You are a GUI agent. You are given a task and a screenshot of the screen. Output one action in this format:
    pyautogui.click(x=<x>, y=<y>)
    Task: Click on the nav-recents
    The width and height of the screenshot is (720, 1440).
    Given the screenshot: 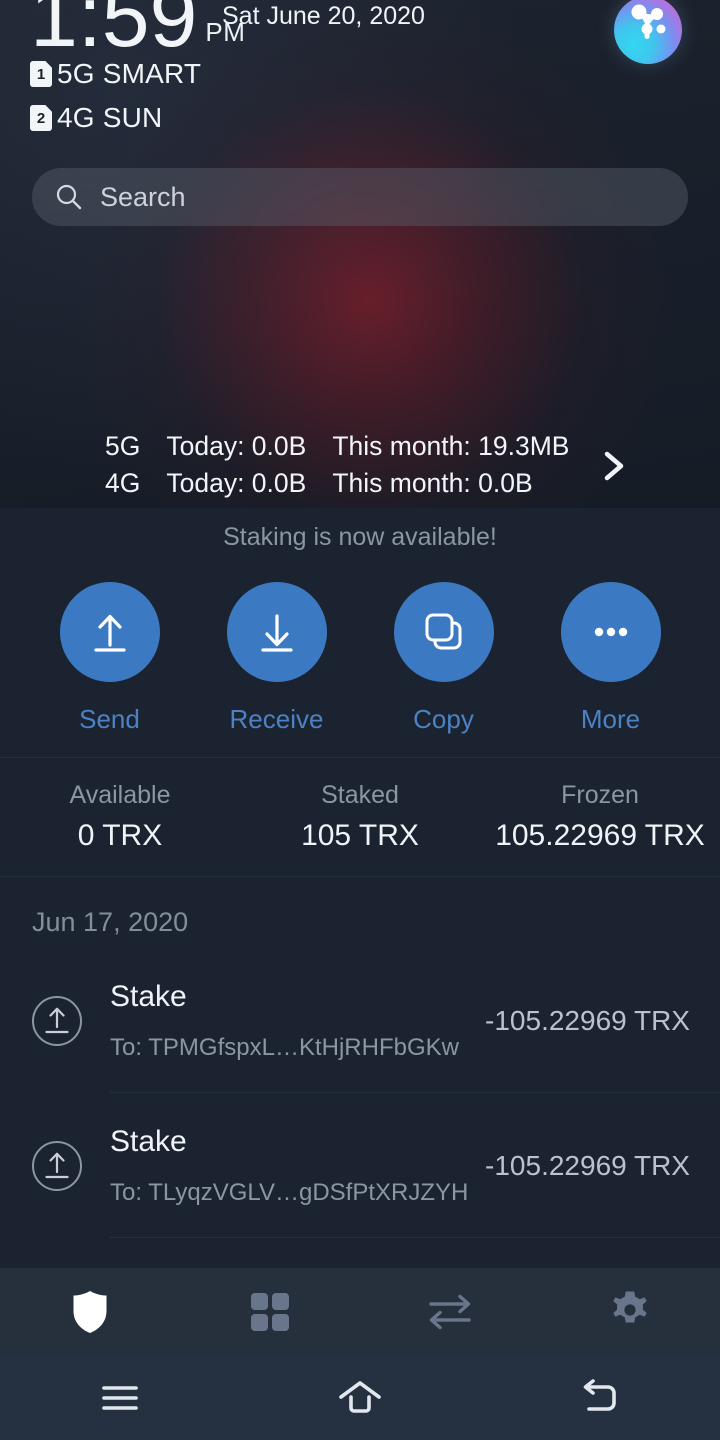 What is the action you would take?
    pyautogui.click(x=120, y=1398)
    